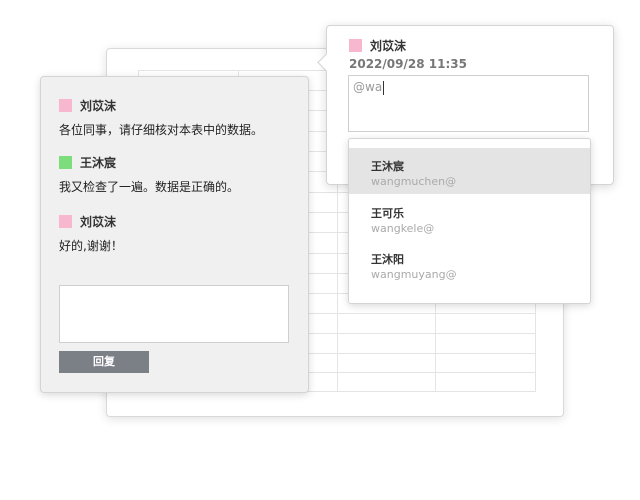 This screenshot has width=640, height=500. Describe the element at coordinates (91, 233) in the screenshot. I see `comment-item: 刘苡沫 好的,谢谢！` at that location.